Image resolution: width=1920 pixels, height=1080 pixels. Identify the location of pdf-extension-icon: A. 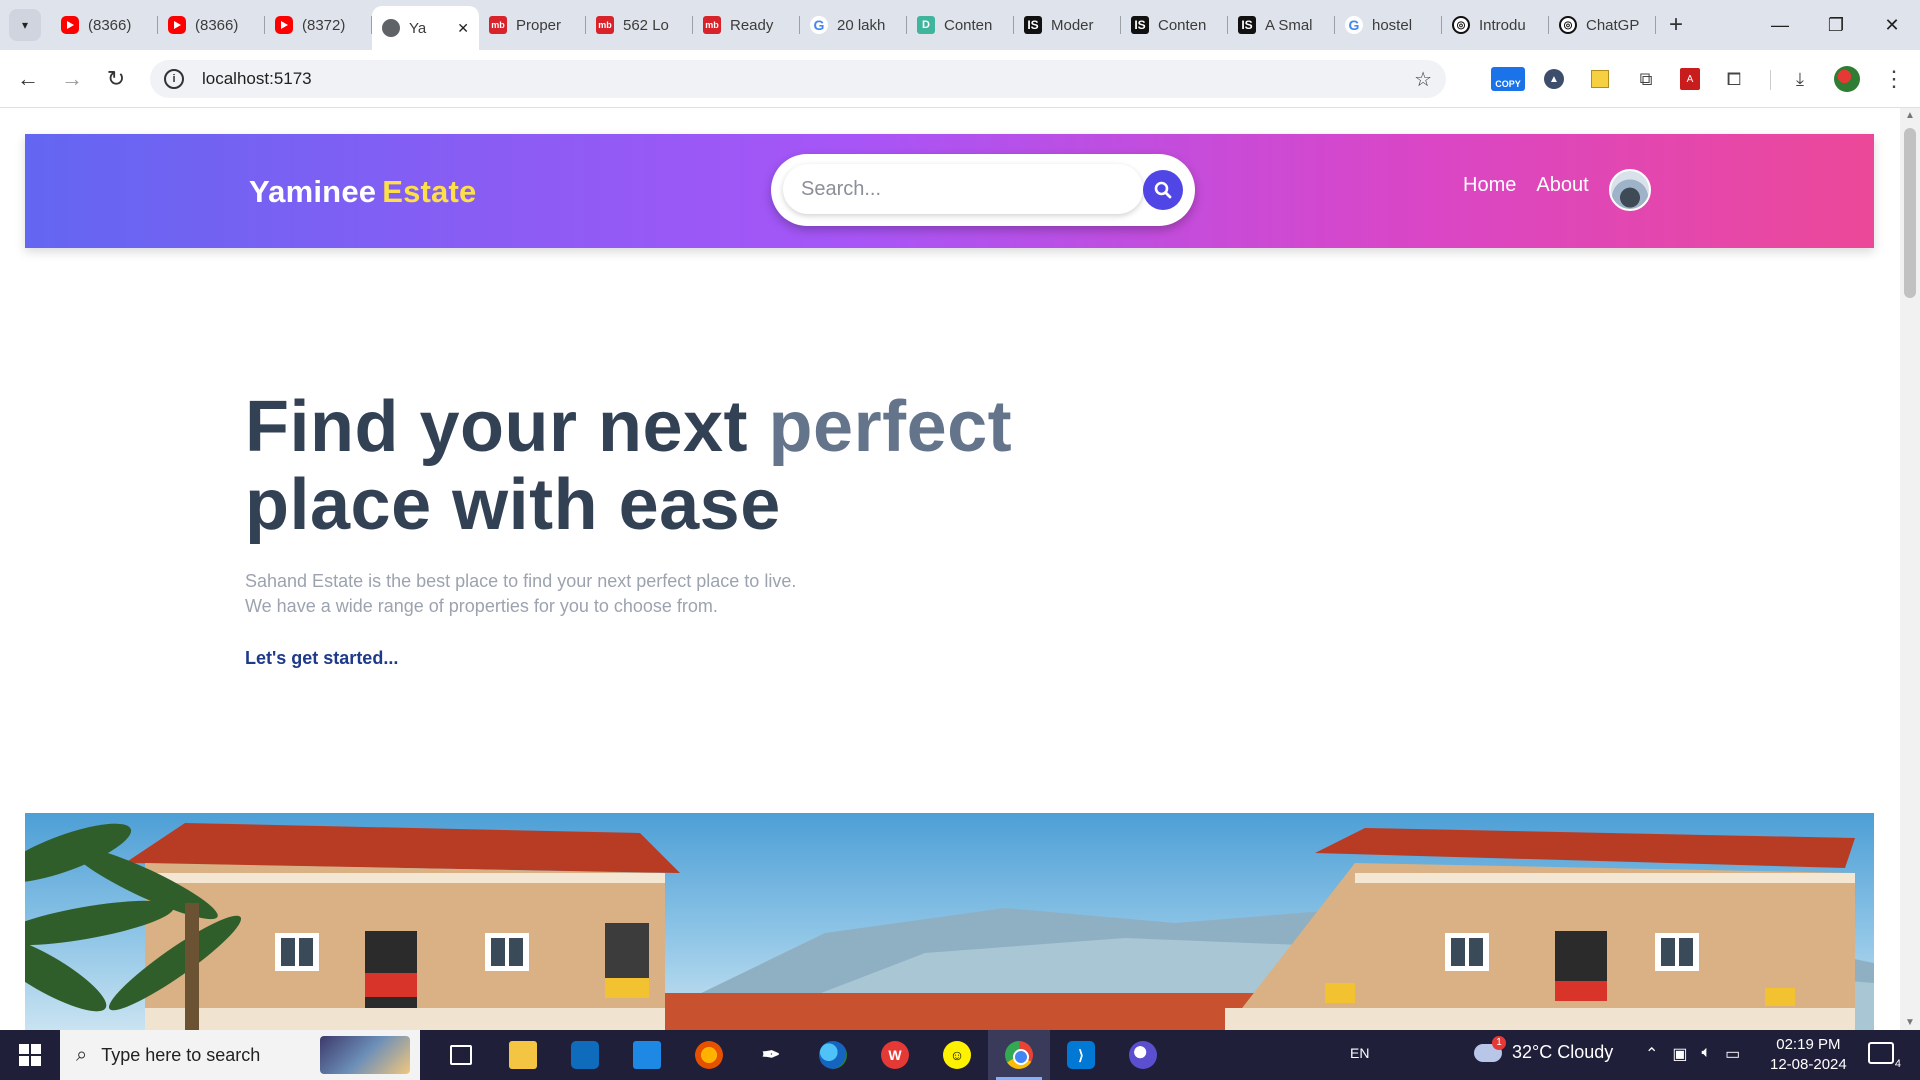
(1690, 79).